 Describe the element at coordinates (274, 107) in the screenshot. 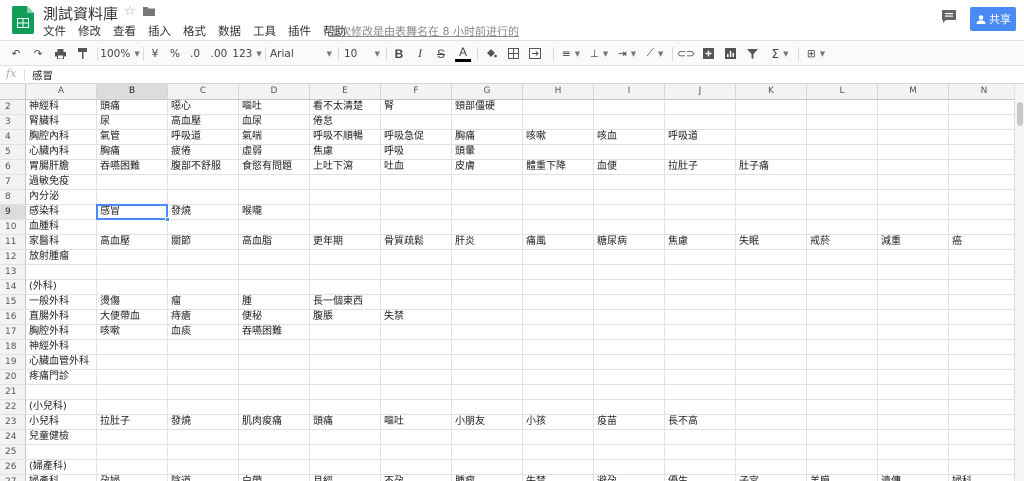

I see `cell: 嘔吐` at that location.